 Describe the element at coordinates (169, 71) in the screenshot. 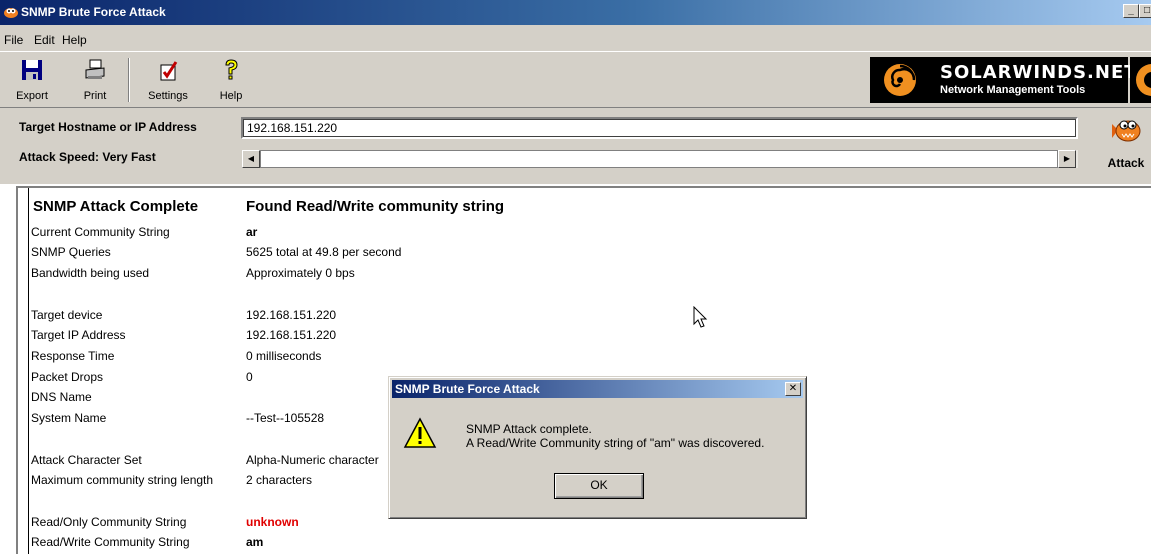

I see `settings-checklist-icon` at that location.